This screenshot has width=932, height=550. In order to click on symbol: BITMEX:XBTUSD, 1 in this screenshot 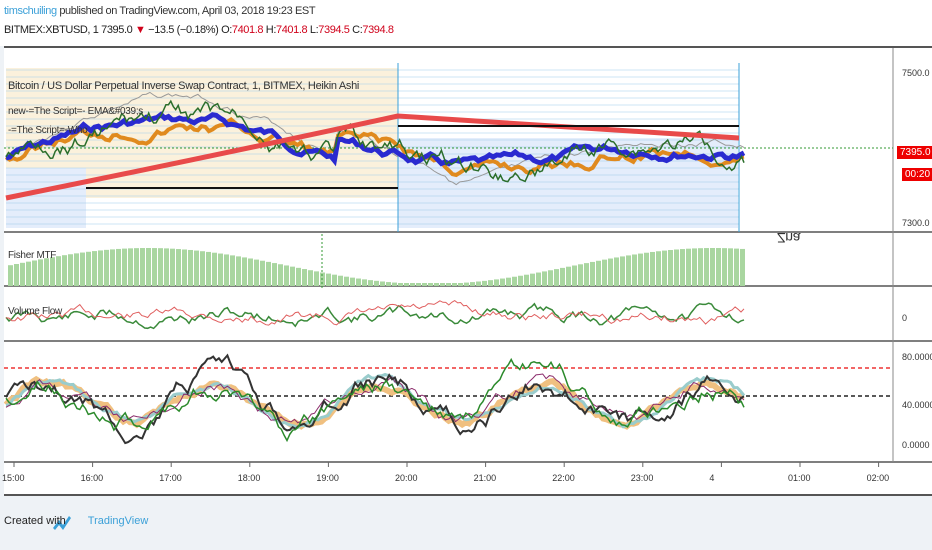, I will do `click(51, 30)`.